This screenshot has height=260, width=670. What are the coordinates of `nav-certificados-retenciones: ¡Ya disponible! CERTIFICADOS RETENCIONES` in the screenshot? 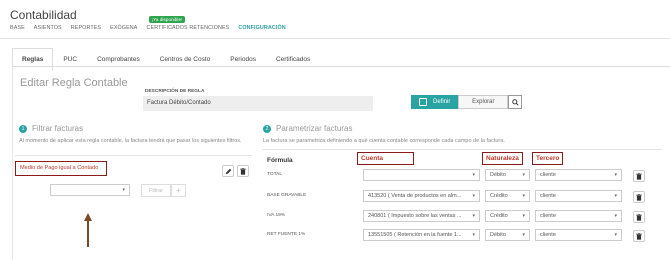 It's located at (188, 23).